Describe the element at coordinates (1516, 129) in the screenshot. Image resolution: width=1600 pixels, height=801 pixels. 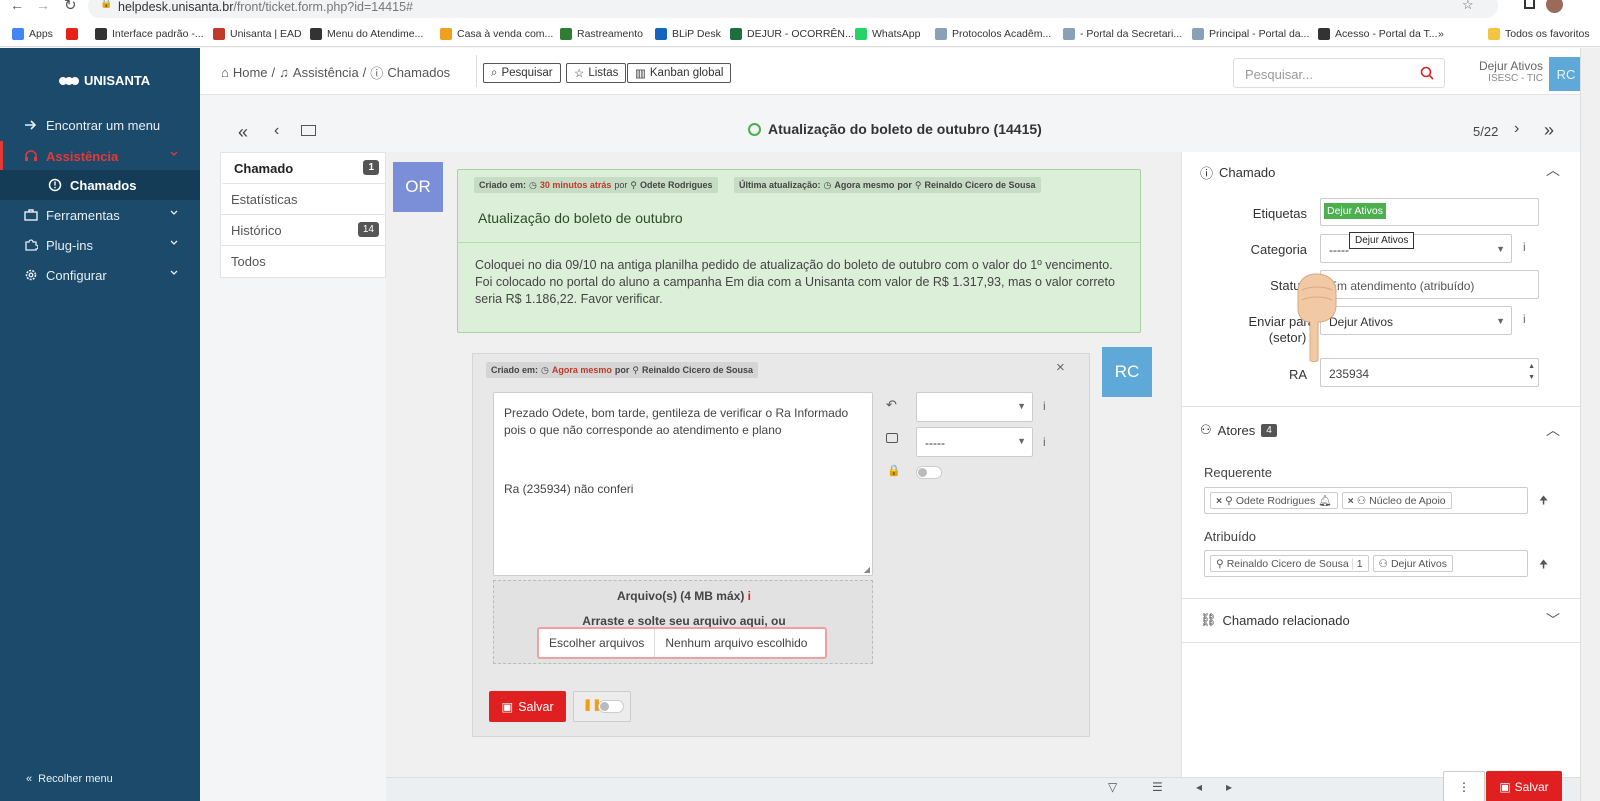
I see `chevron-right-icon: ›` at that location.